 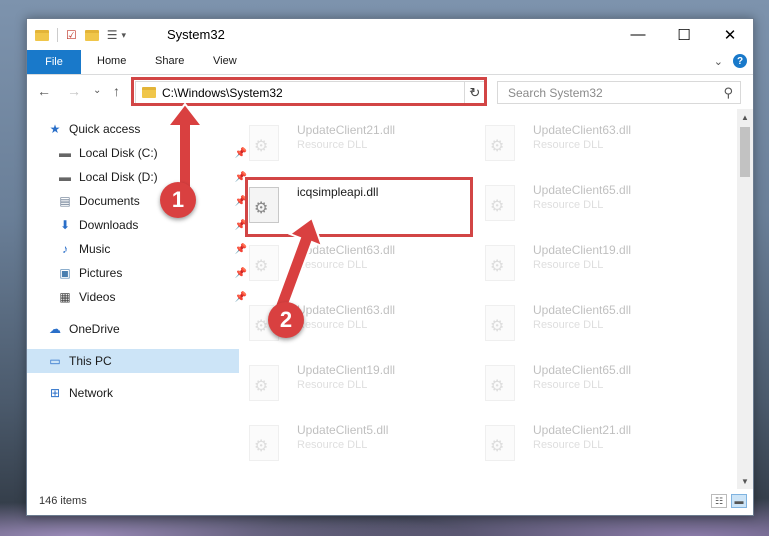 I want to click on sidebar-item-downloads: ⬇ Downloads 📌, so click(x=138, y=225).